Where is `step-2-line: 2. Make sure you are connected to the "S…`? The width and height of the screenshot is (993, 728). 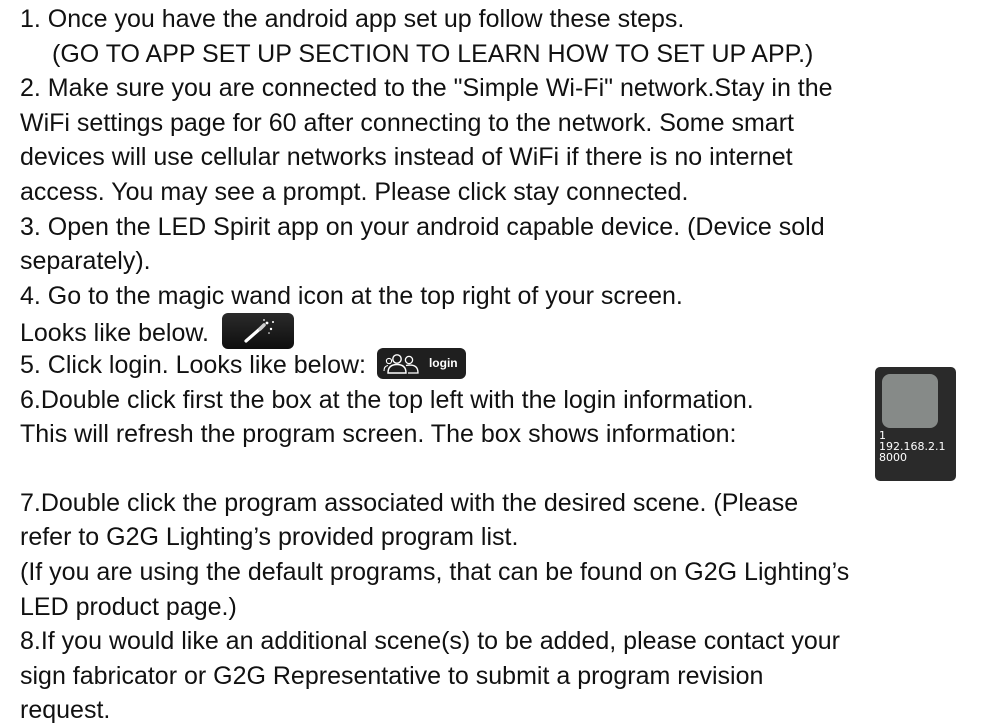
step-2-line: 2. Make sure you are connected to the "S… is located at coordinates (426, 88).